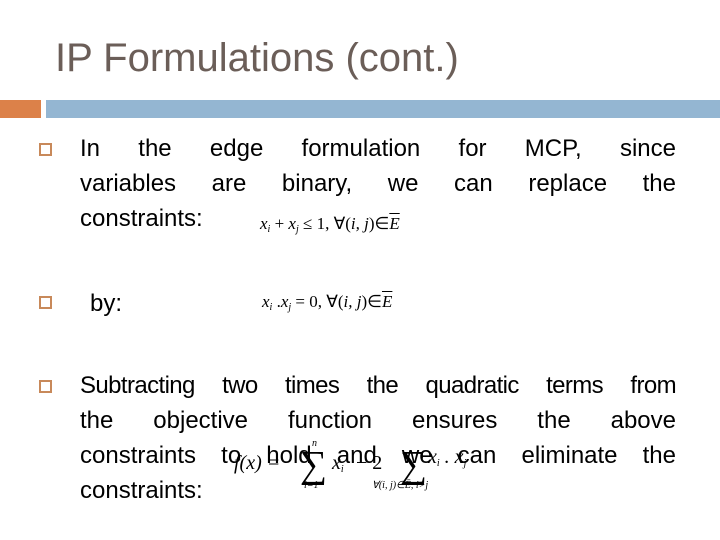  What do you see at coordinates (20, 109) in the screenshot?
I see `accent-bar-orange` at bounding box center [20, 109].